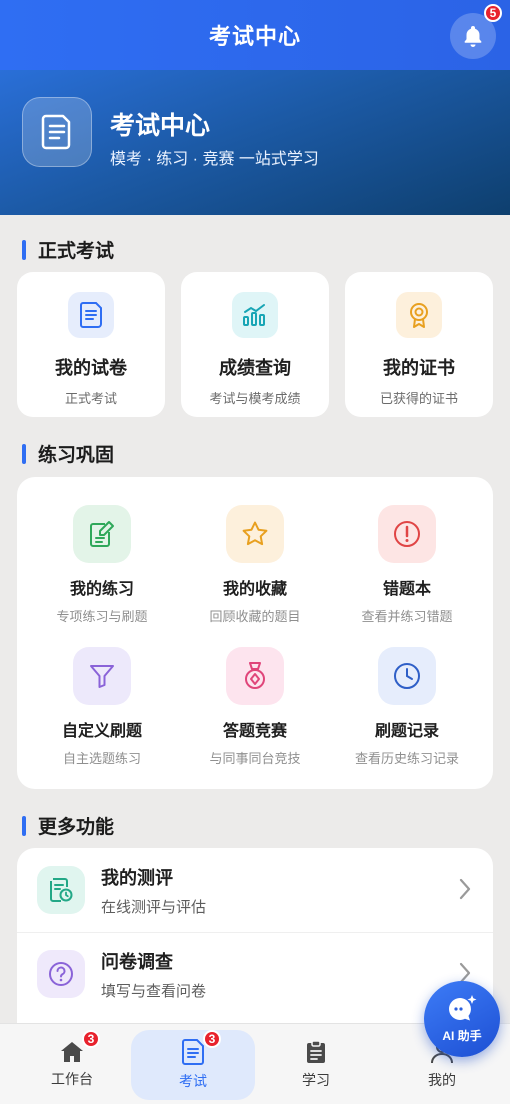  What do you see at coordinates (406, 758) in the screenshot?
I see `item-desc: 查看历史练习记录` at bounding box center [406, 758].